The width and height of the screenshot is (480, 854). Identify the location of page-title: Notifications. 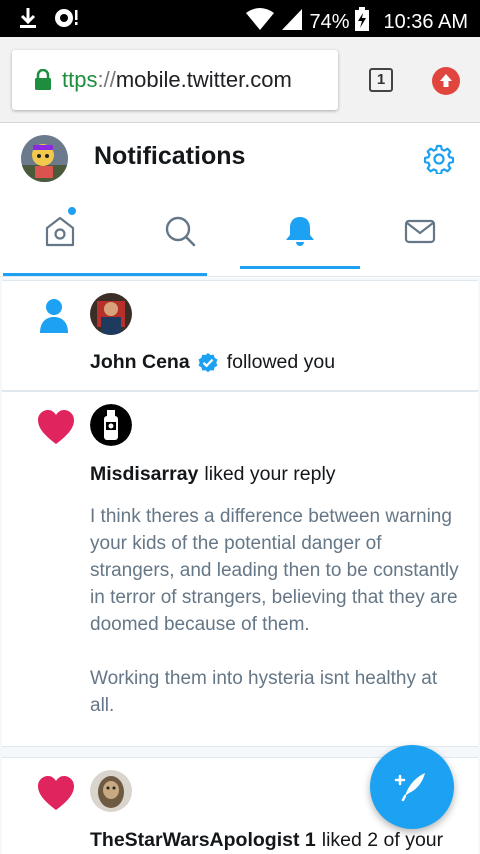
(170, 156).